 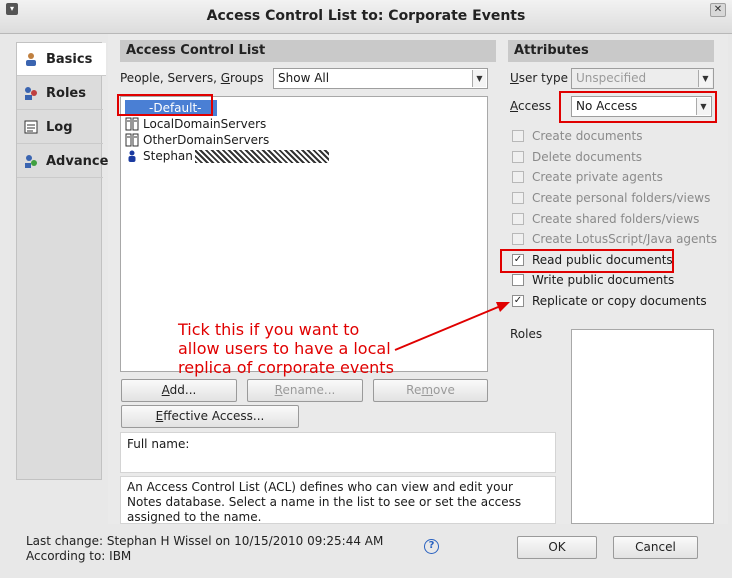 I want to click on checkbox-read-public-documents: ✓ Read public documents, so click(x=592, y=260).